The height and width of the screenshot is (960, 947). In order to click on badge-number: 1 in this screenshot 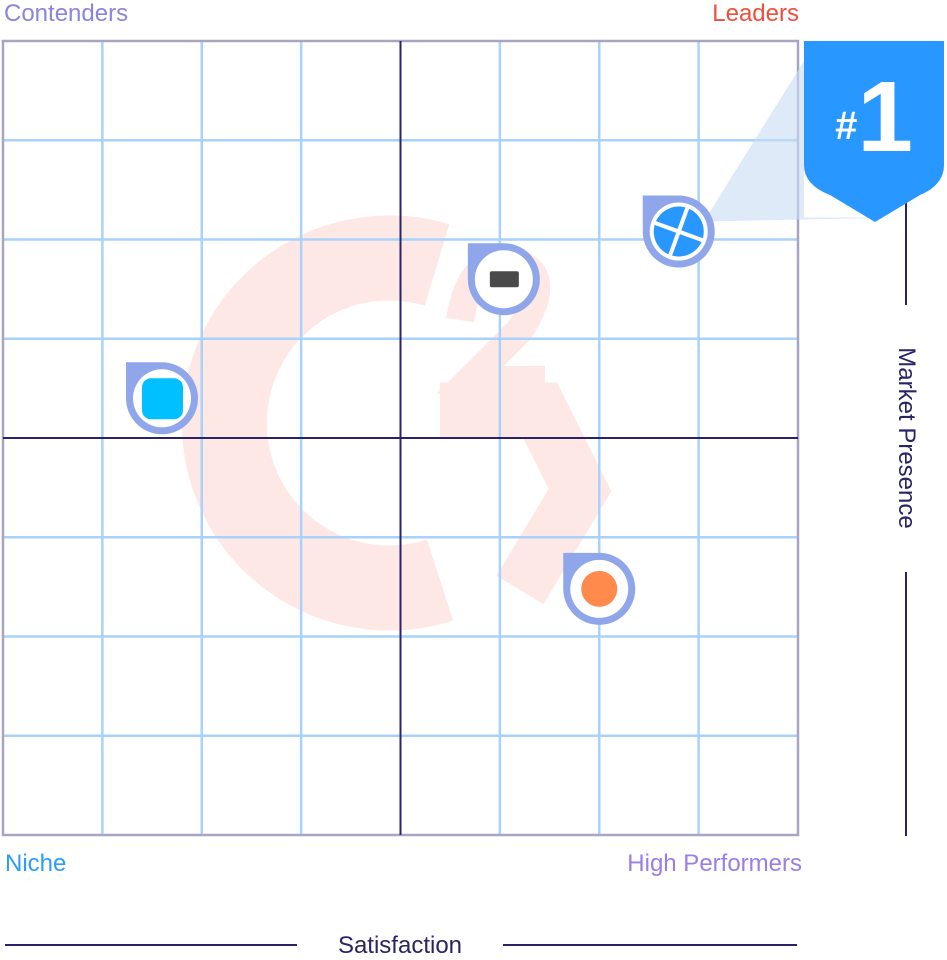, I will do `click(885, 117)`.